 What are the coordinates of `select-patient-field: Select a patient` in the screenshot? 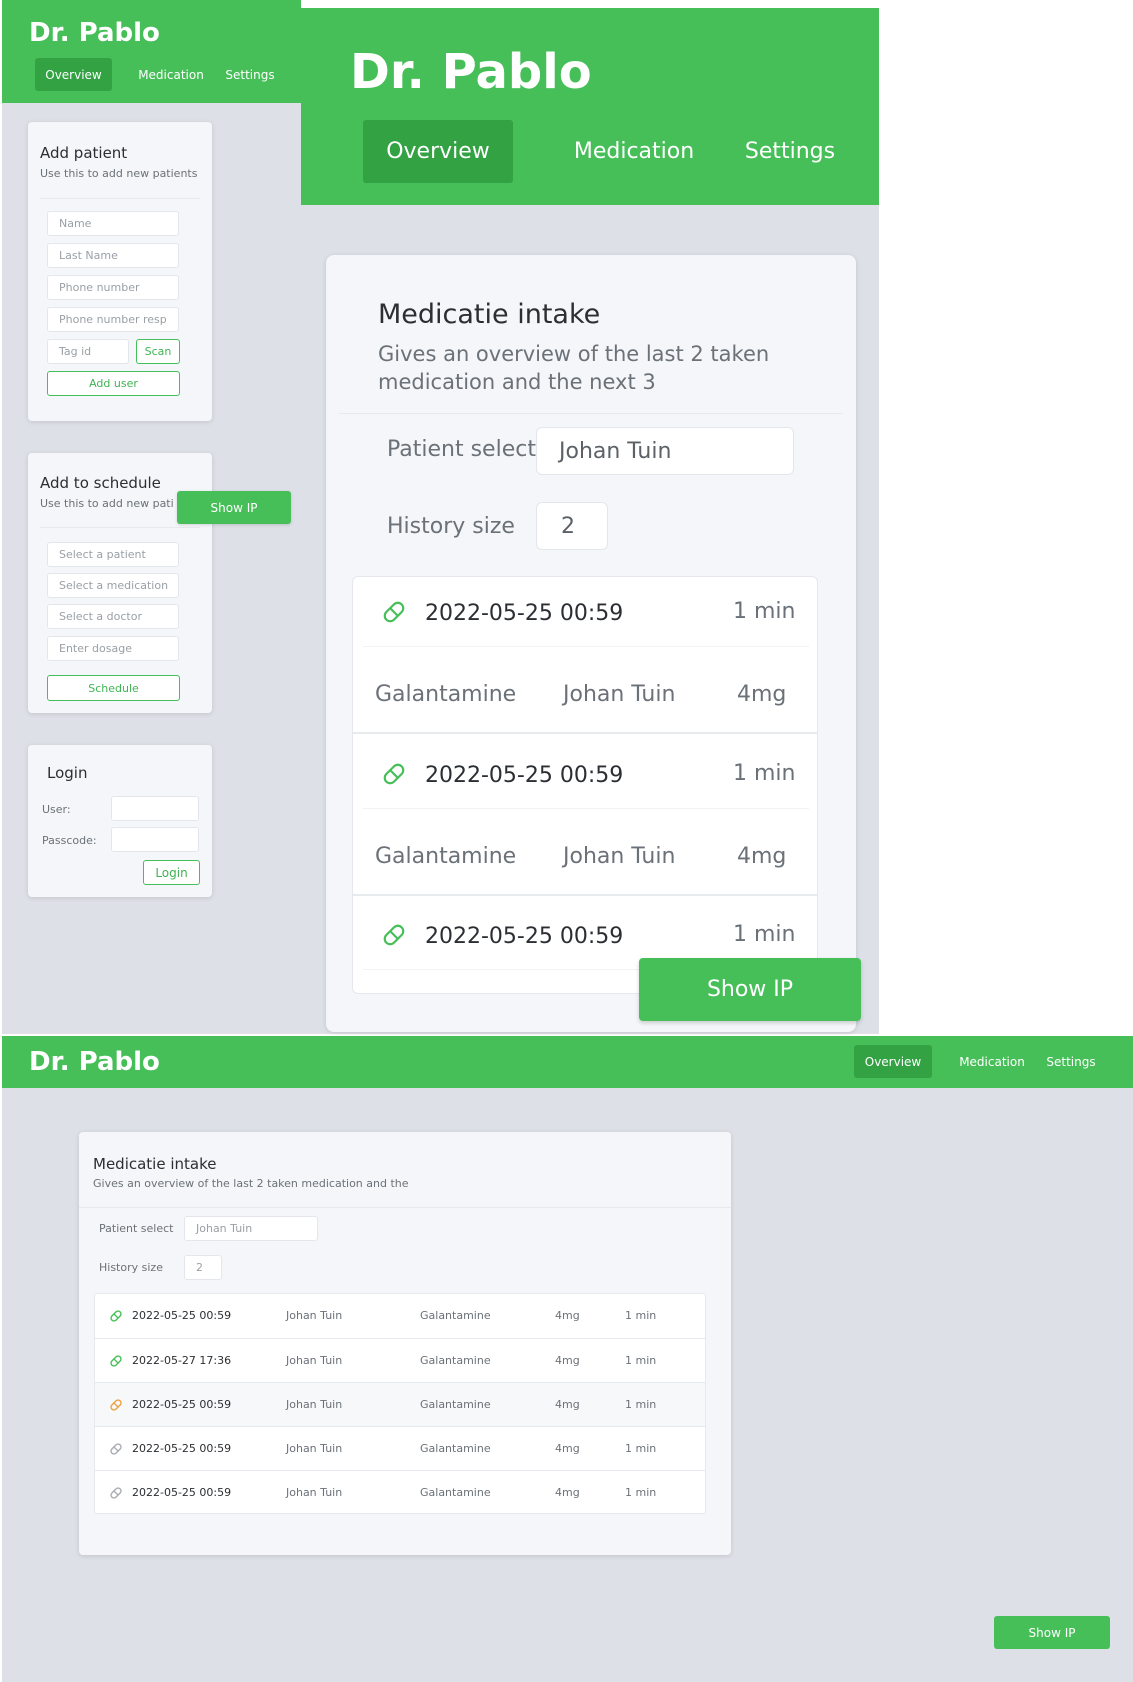 It's located at (113, 554).